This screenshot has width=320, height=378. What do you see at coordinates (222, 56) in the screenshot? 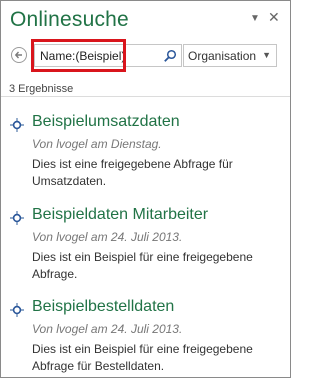
I see `scope-value: Organisation` at bounding box center [222, 56].